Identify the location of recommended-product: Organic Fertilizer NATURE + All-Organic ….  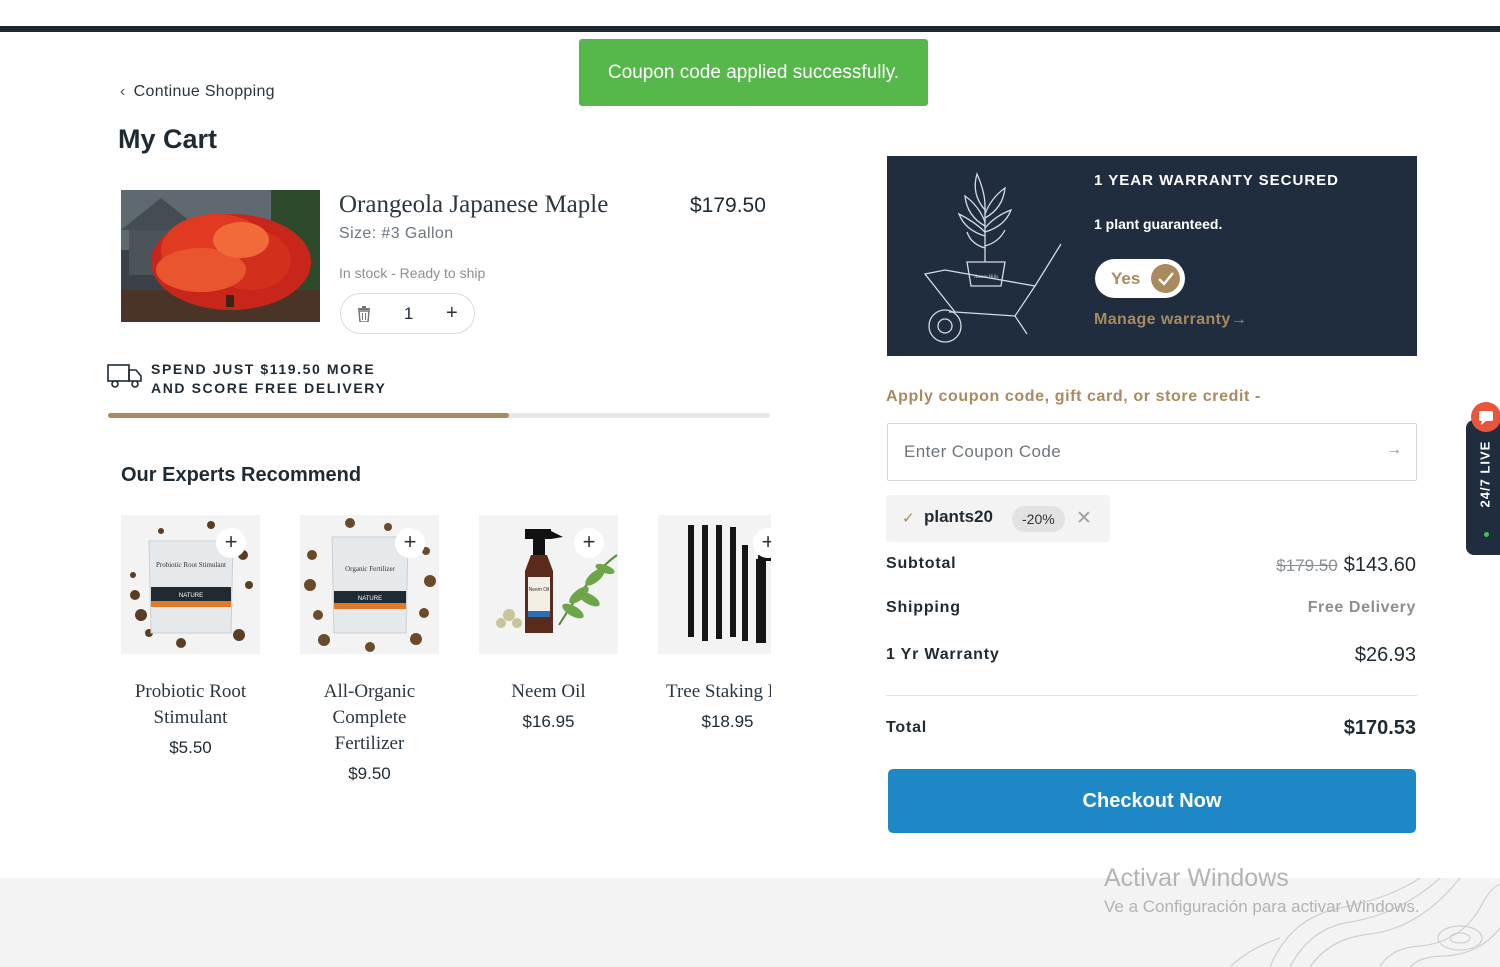
(369, 649).